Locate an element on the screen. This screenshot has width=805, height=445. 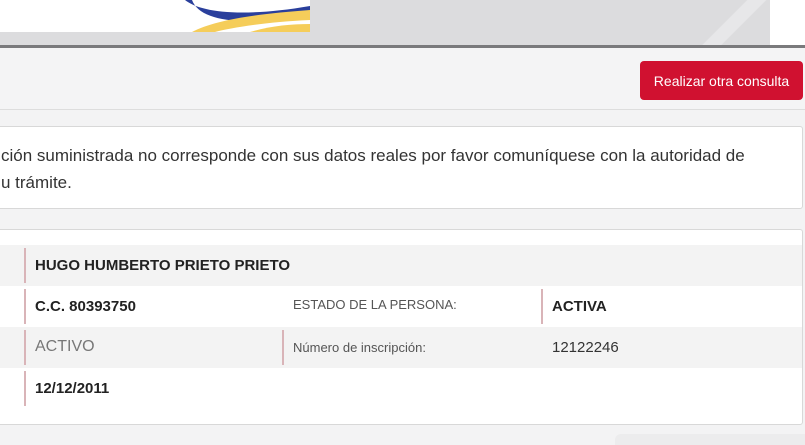
record-row-registration: ACTIVO Número de inscripción: 12122246 is located at coordinates (401, 347).